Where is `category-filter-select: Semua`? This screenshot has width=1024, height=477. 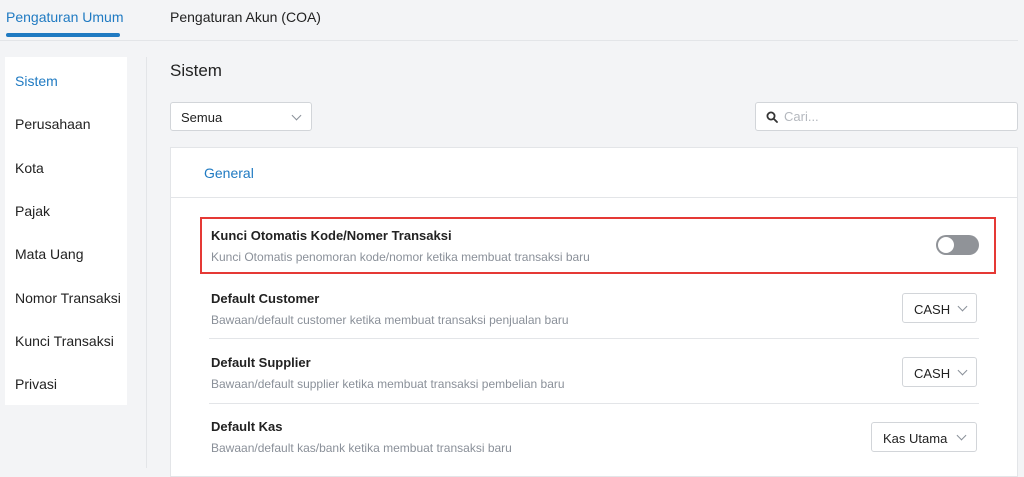
category-filter-select: Semua is located at coordinates (241, 116).